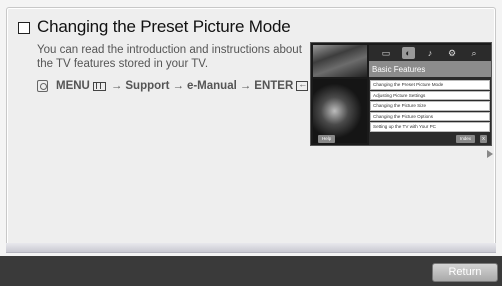  I want to click on menu-path: MENU → Support → e-Manual → ENTER, so click(173, 85).